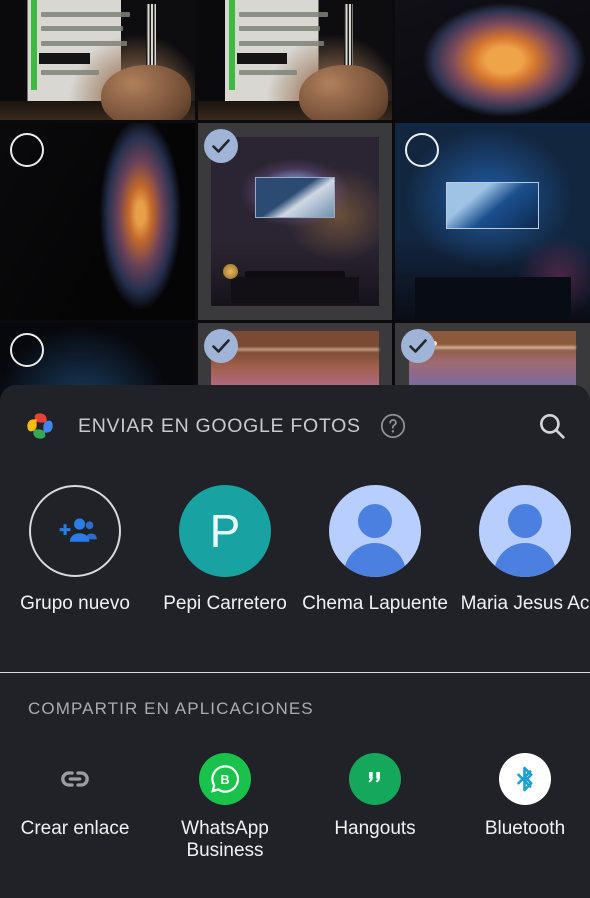 The image size is (590, 898). I want to click on share-sheet-title: ENVIAR EN GOOGLE FOTOS, so click(219, 425).